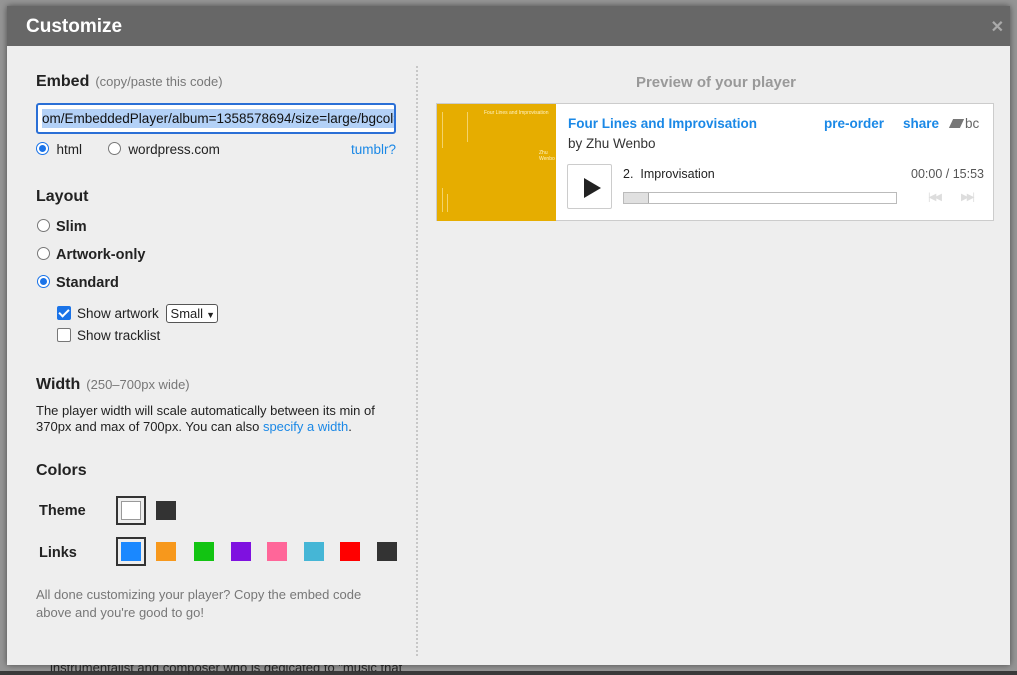  I want to click on link-swatch-red, so click(350, 551).